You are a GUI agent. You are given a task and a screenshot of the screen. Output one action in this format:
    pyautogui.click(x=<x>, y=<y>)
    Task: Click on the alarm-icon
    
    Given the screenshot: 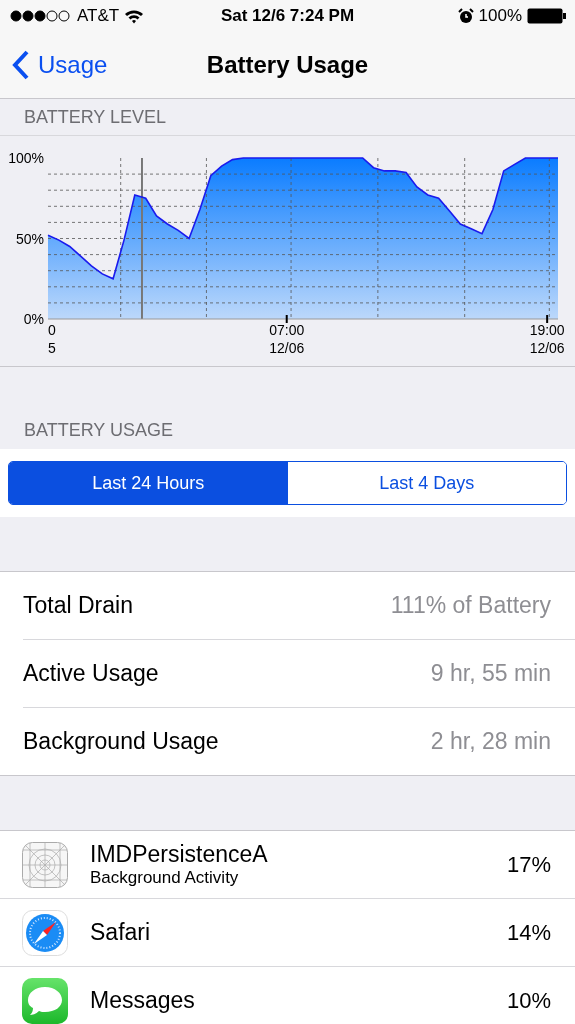 What is the action you would take?
    pyautogui.click(x=465, y=16)
    